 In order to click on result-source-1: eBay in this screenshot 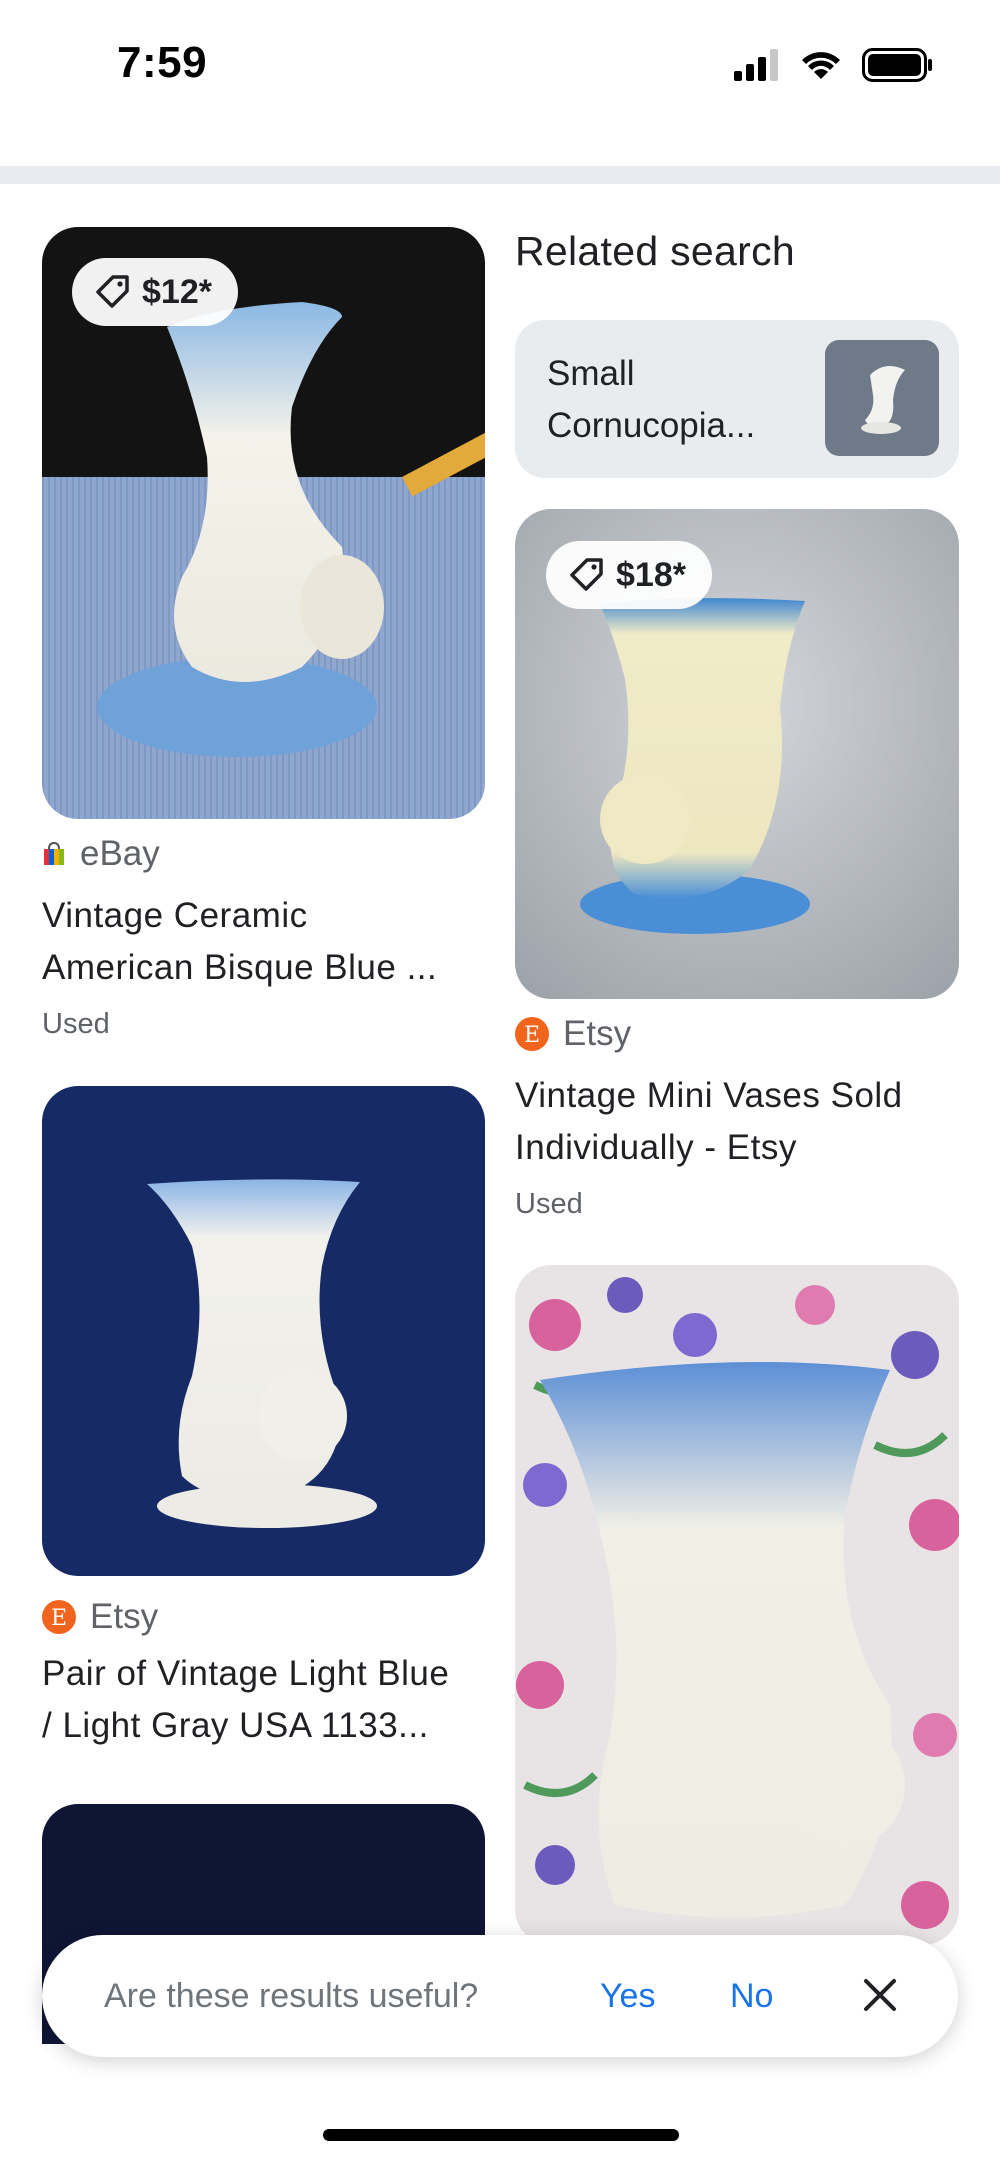, I will do `click(101, 854)`.